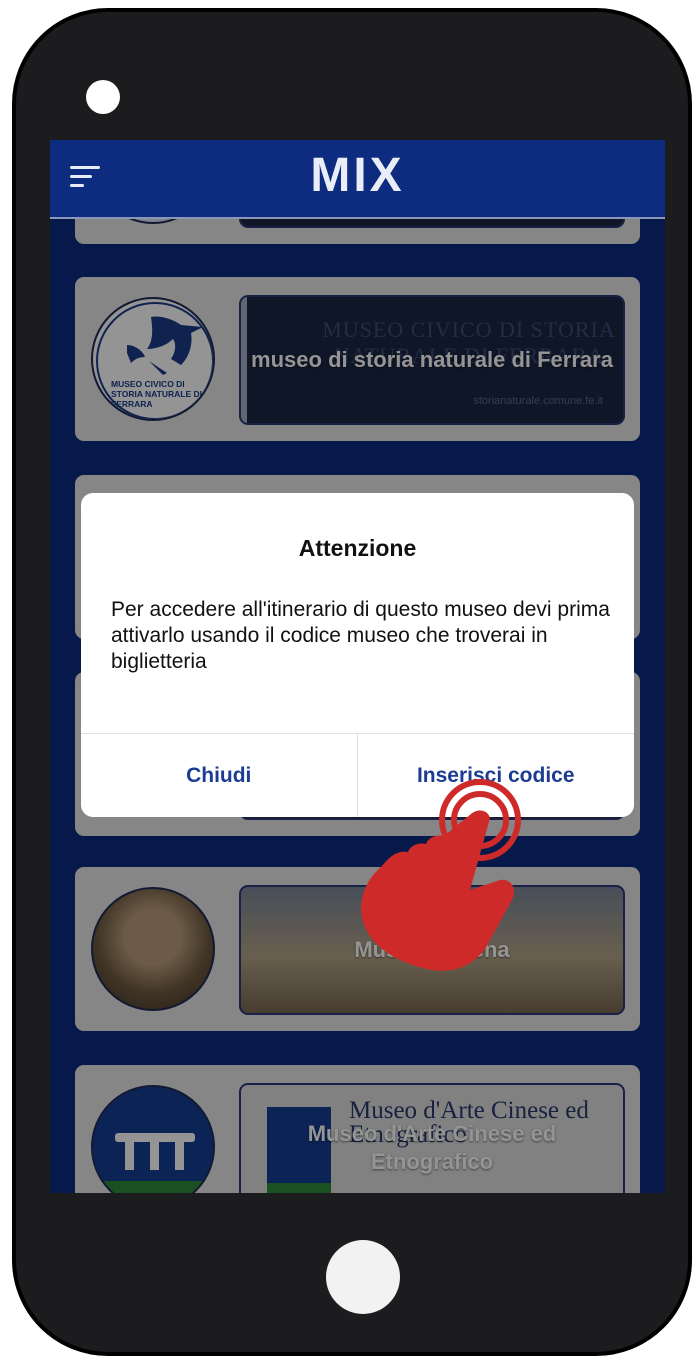 This screenshot has height=1363, width=697. Describe the element at coordinates (357, 548) in the screenshot. I see `dialog-title: Attenzione` at that location.